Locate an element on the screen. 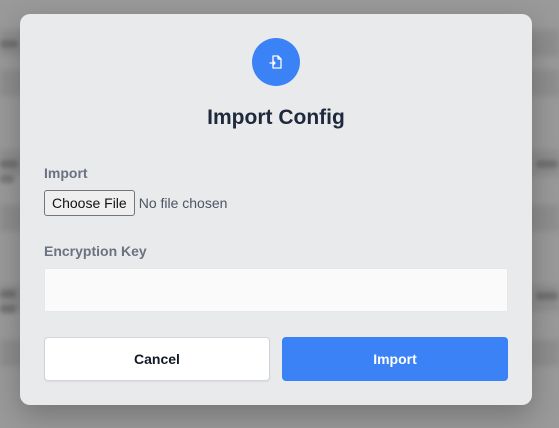 The height and width of the screenshot is (428, 559). encryption-key-label: Encryption Key is located at coordinates (95, 251).